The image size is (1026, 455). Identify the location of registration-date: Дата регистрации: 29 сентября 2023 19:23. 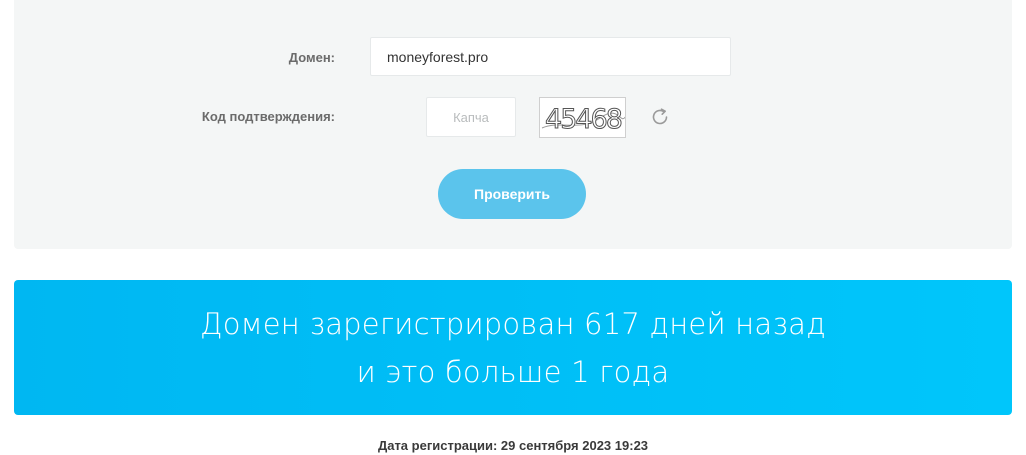
(513, 445).